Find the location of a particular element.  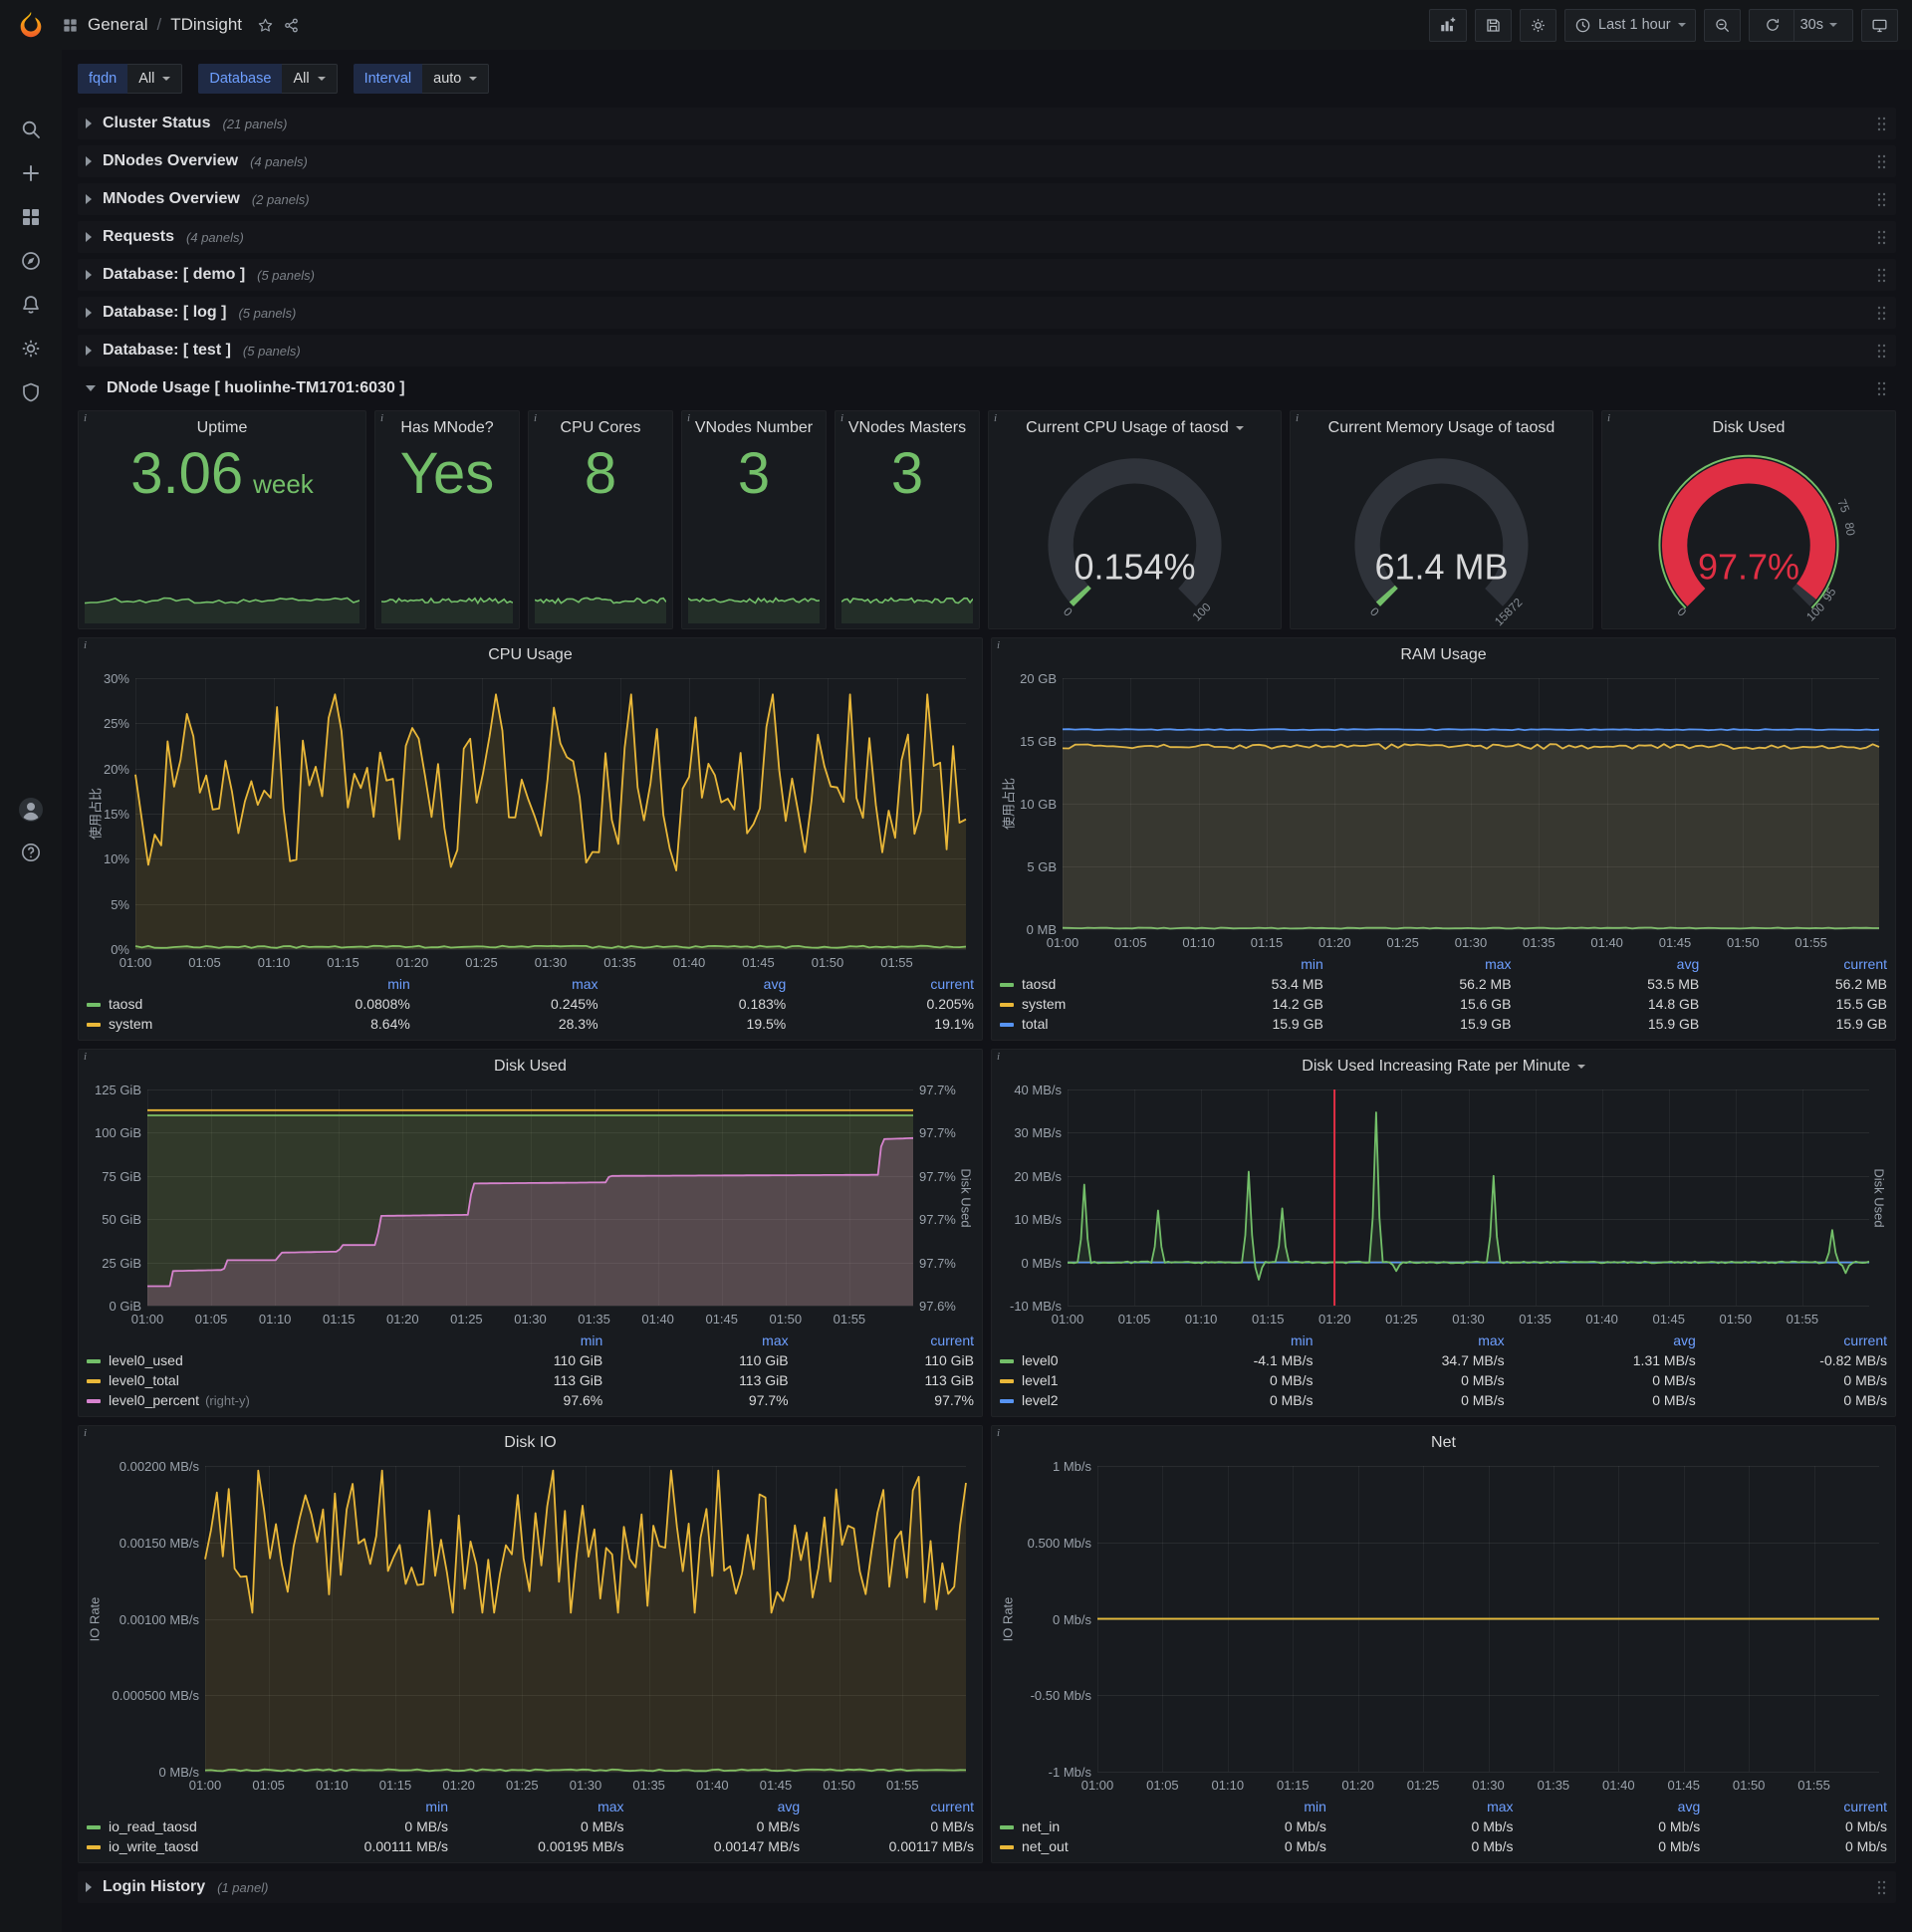

explore-compass-icon is located at coordinates (31, 261).